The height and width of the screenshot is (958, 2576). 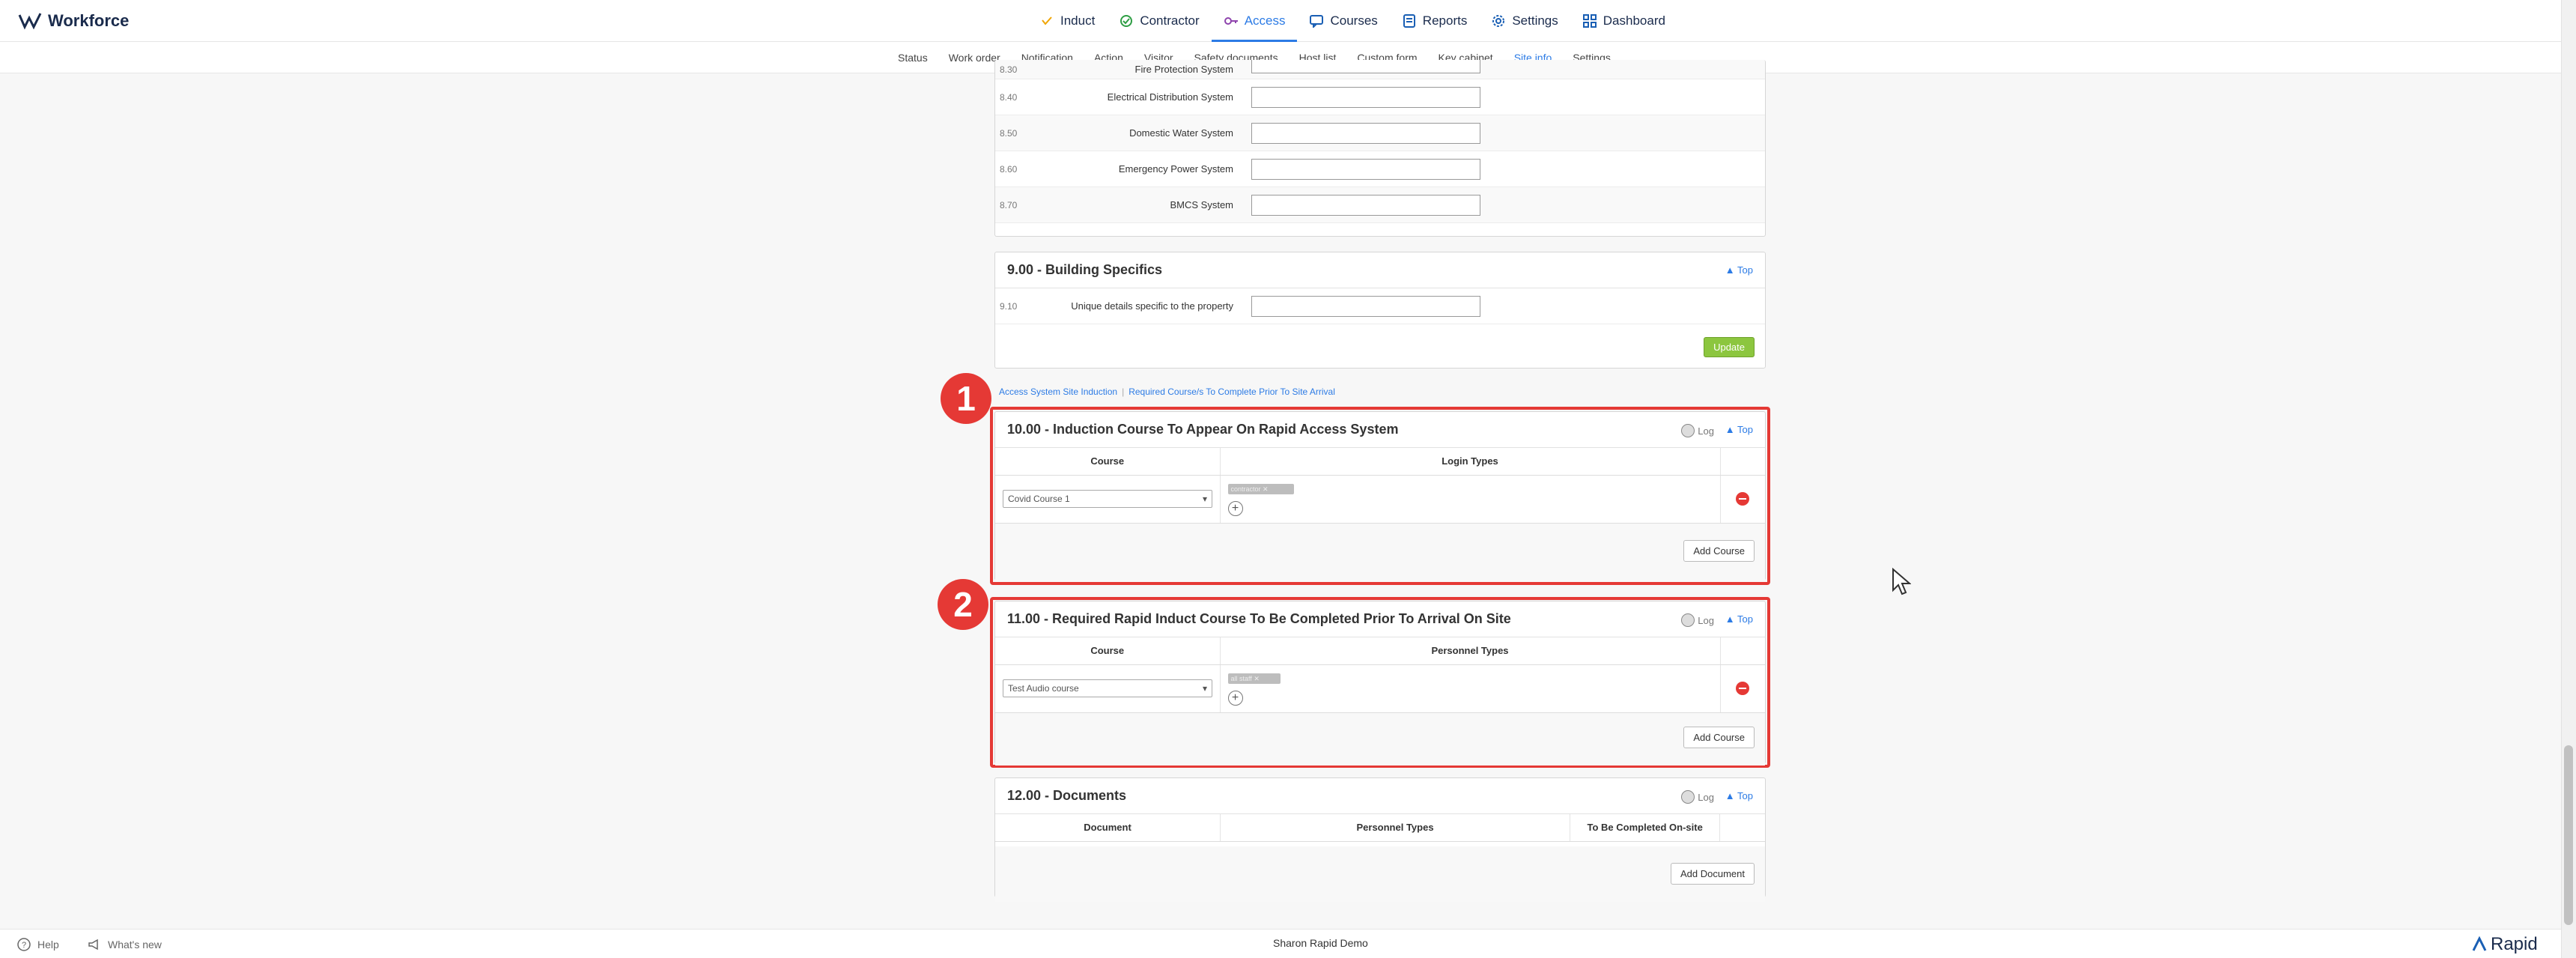 I want to click on report-icon, so click(x=1409, y=20).